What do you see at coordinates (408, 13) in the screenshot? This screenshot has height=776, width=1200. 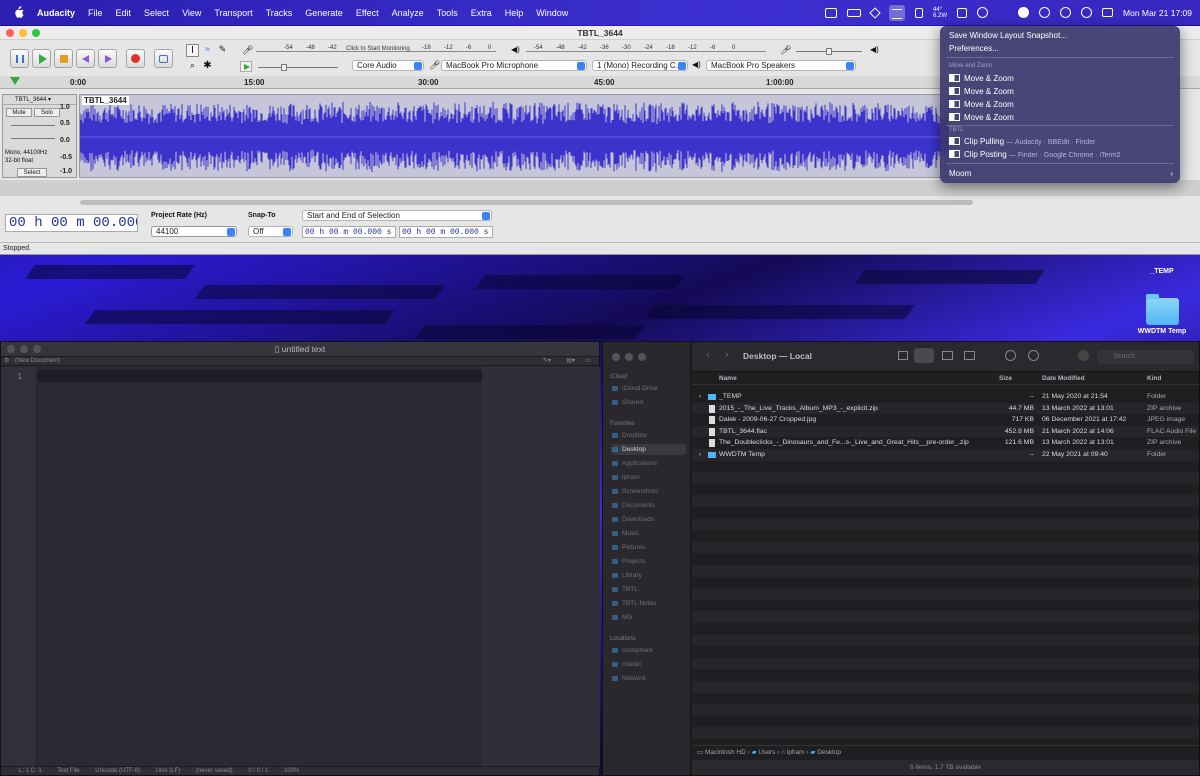 I see `menu-analyze: Analyze` at bounding box center [408, 13].